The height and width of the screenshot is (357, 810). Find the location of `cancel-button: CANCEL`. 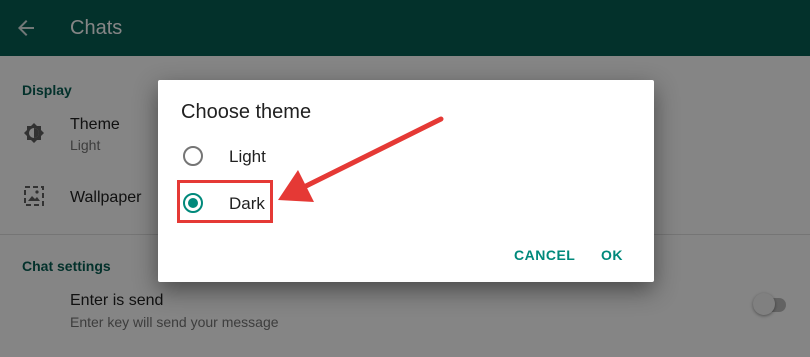

cancel-button: CANCEL is located at coordinates (544, 255).